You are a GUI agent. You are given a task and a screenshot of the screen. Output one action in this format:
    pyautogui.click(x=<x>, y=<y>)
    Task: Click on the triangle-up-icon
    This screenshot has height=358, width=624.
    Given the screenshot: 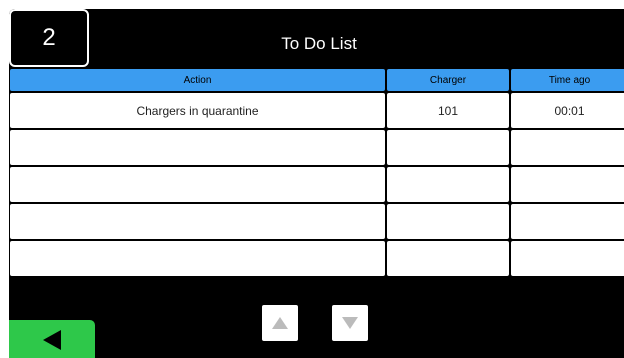 What is the action you would take?
    pyautogui.click(x=280, y=323)
    